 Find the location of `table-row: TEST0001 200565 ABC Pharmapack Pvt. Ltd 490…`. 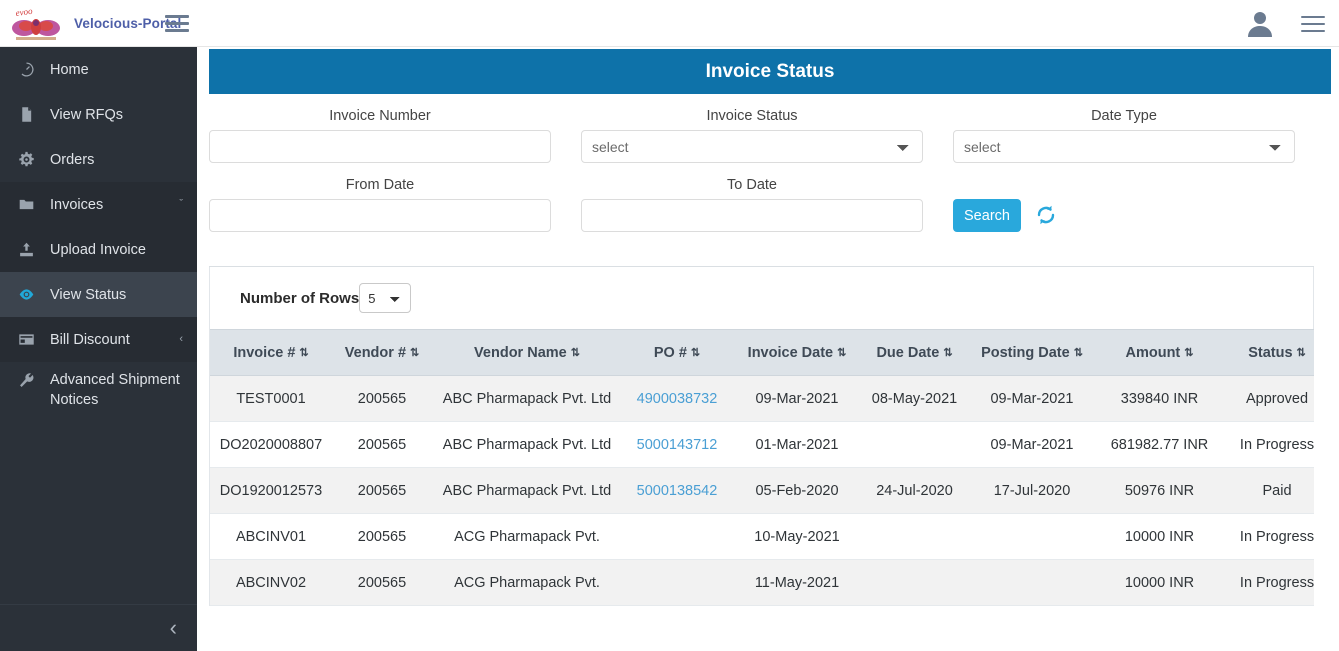

table-row: TEST0001 200565 ABC Pharmapack Pvt. Ltd 490… is located at coordinates (762, 398).